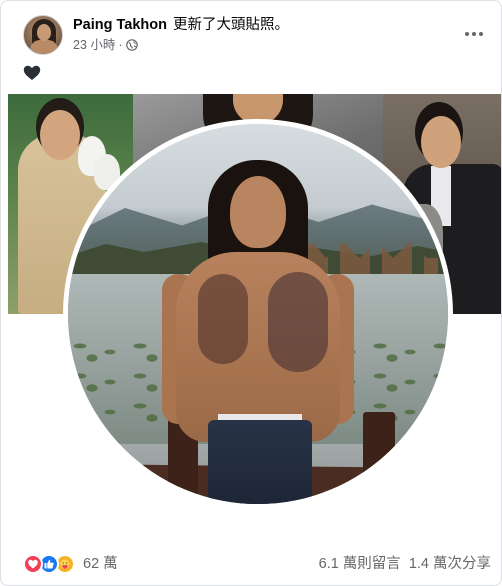 This screenshot has width=502, height=586. What do you see at coordinates (450, 564) in the screenshot?
I see `share-count: 1.4 萬次分享` at bounding box center [450, 564].